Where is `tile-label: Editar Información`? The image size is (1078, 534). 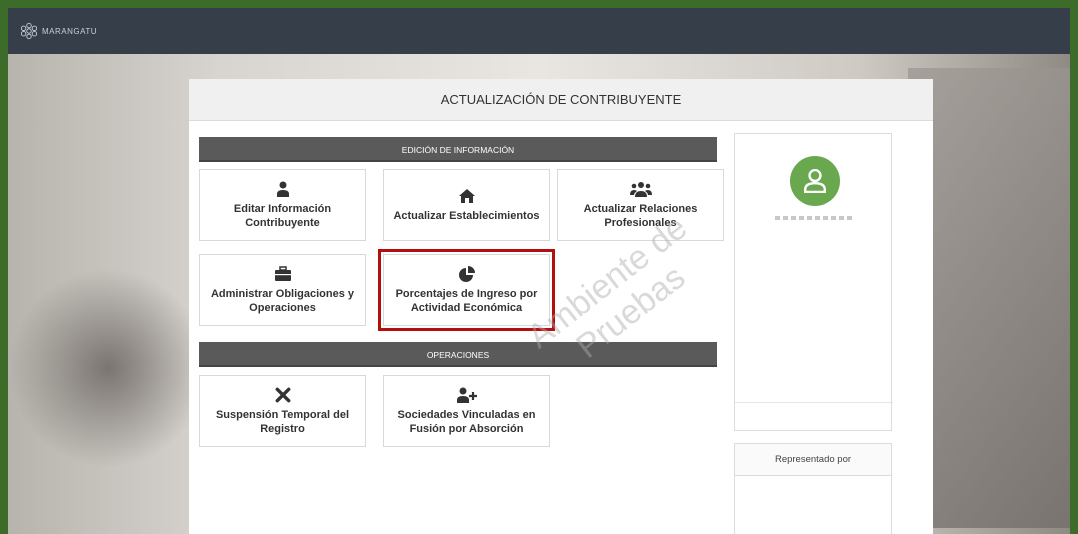 tile-label: Editar Información is located at coordinates (282, 209).